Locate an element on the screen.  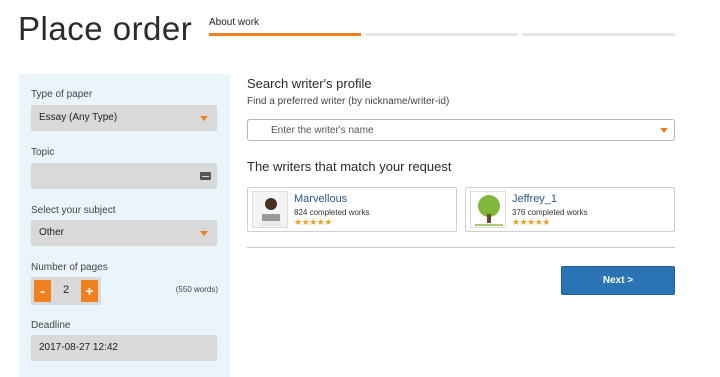
writer-card: Jeffrey_1 376 completed works ★★★★★ is located at coordinates (570, 209).